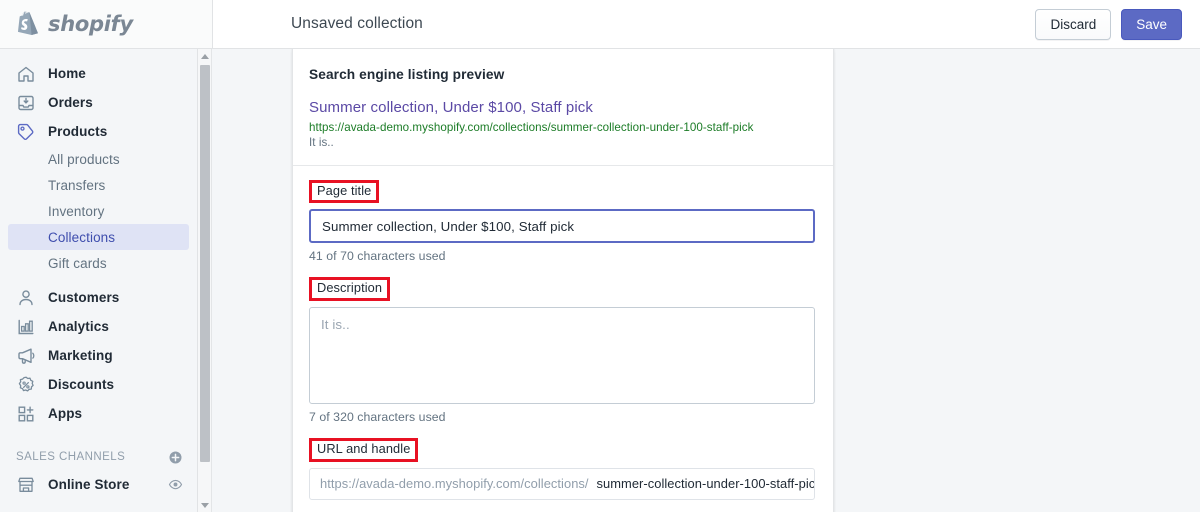 The height and width of the screenshot is (512, 1200). Describe the element at coordinates (600, 24) in the screenshot. I see `top-bar: shopify Unsaved collection Discard Save` at that location.